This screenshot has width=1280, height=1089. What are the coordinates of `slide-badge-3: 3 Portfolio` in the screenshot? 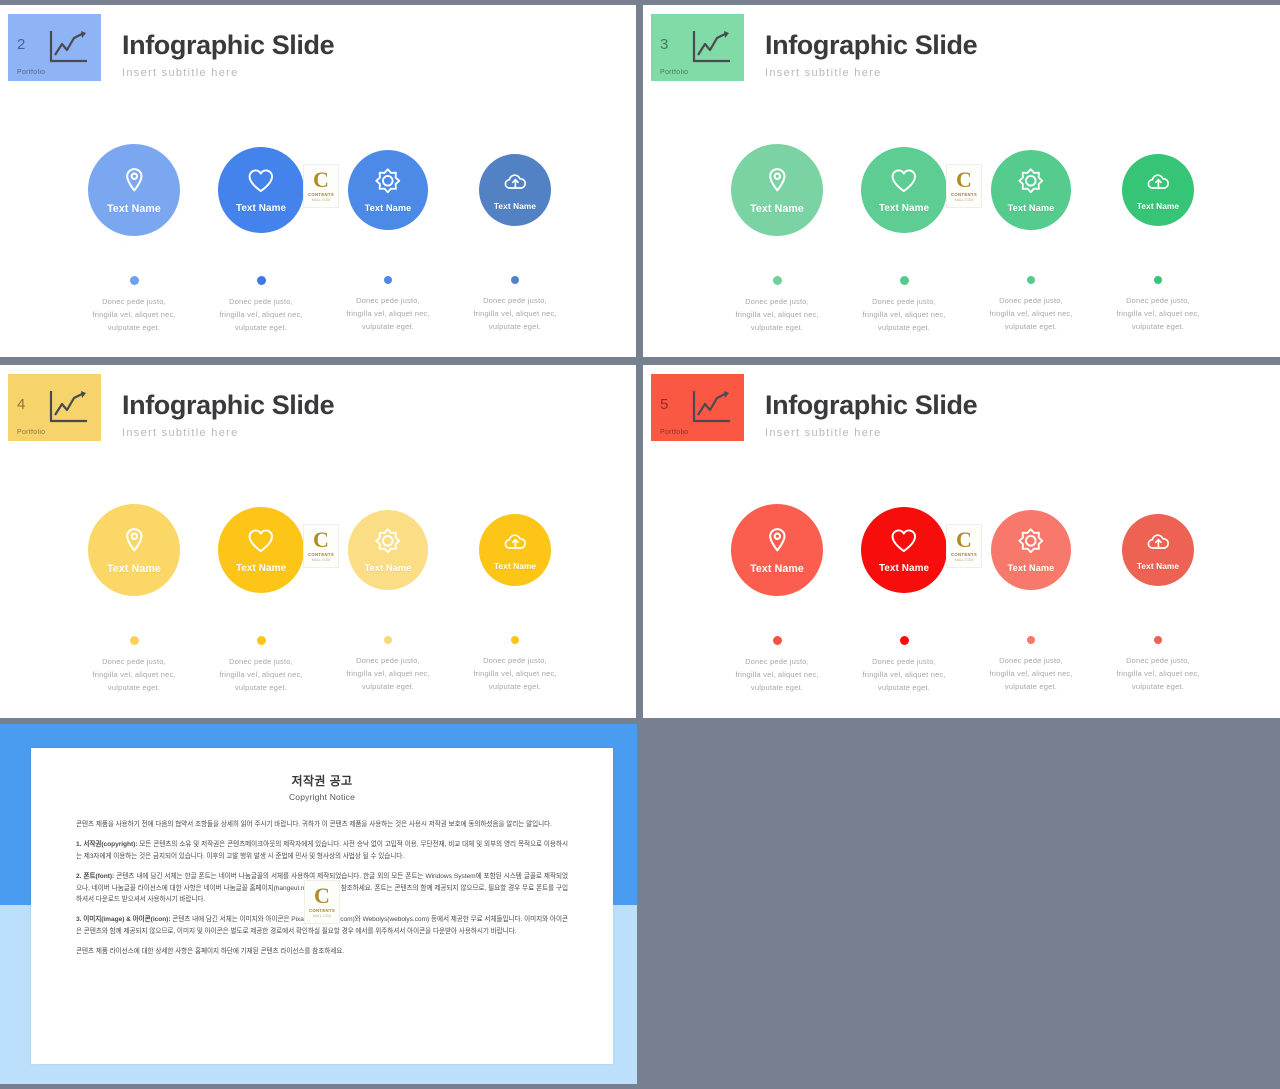 It's located at (697, 47).